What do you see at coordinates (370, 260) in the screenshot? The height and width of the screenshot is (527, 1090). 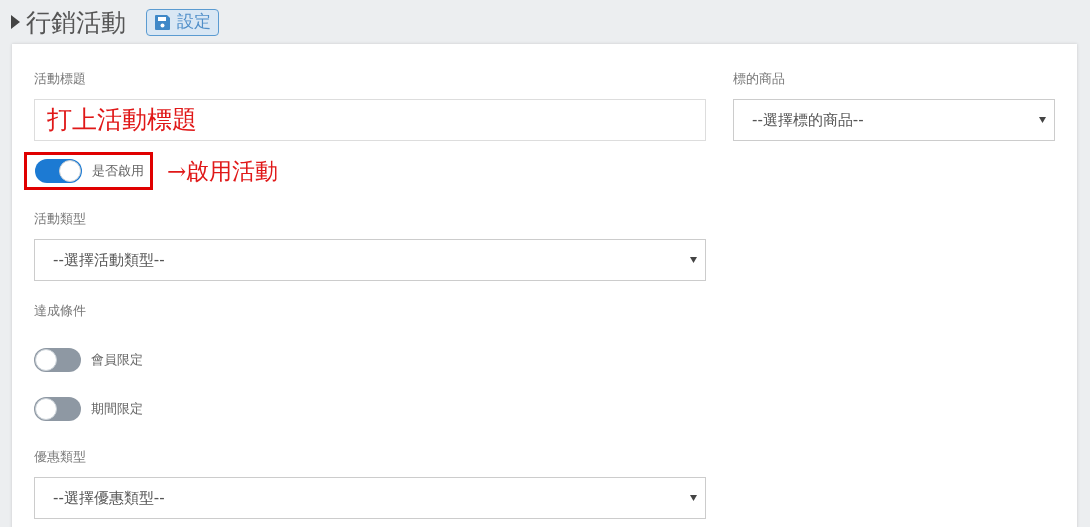 I see `select-field: --選擇活動類型--` at bounding box center [370, 260].